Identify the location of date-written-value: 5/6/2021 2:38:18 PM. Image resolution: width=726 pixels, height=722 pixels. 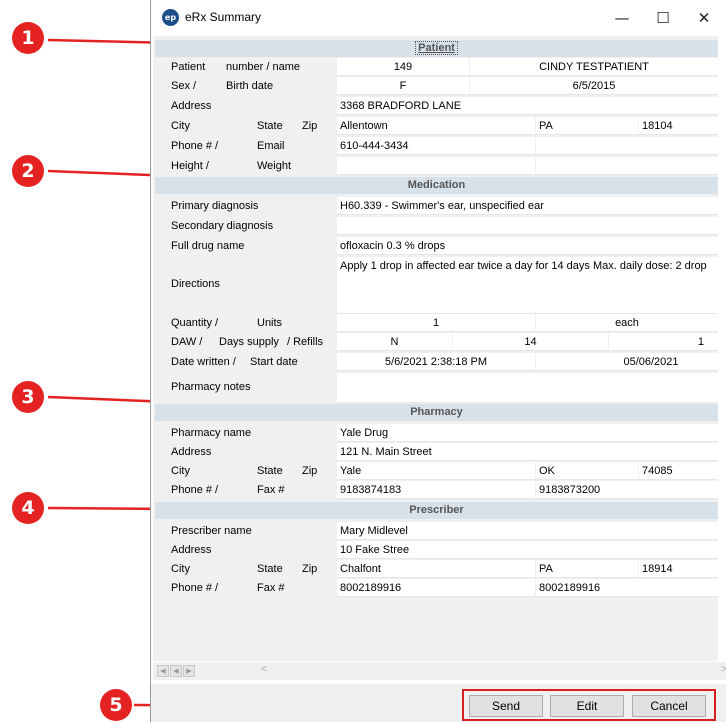
(436, 362).